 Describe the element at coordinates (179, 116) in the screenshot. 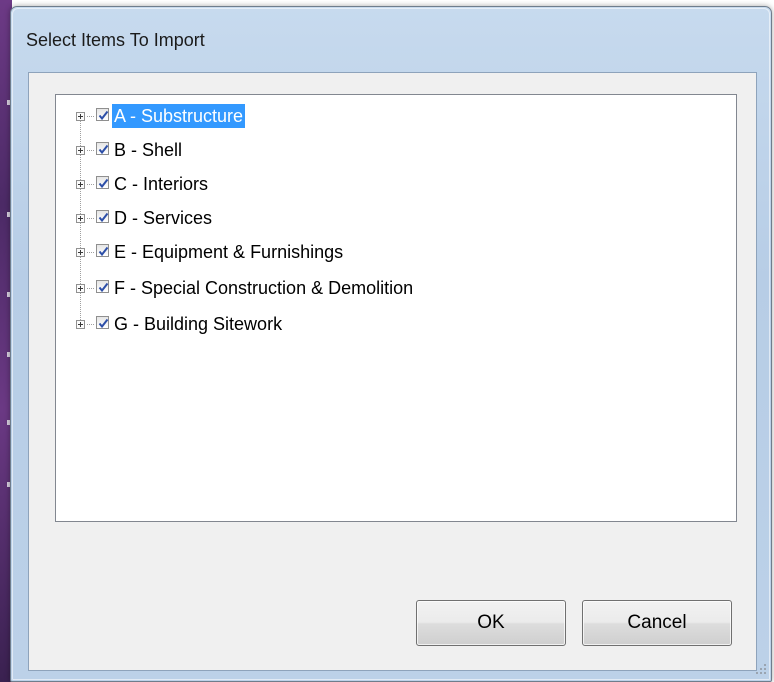

I see `tree-item-label: A - Substructure` at that location.